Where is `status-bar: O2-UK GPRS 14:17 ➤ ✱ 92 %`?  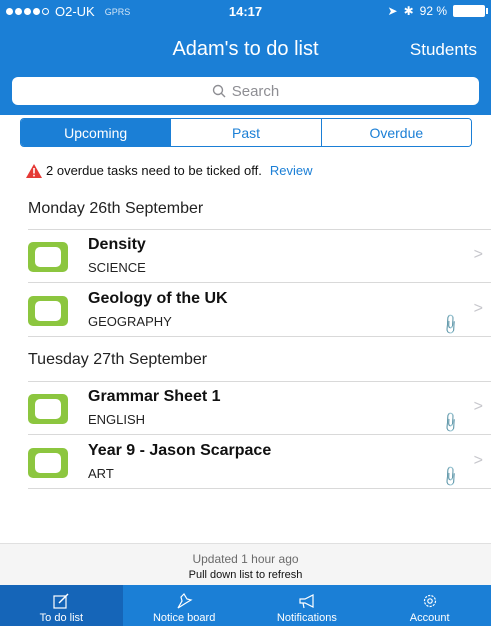 status-bar: O2-UK GPRS 14:17 ➤ ✱ 92 % is located at coordinates (245, 11).